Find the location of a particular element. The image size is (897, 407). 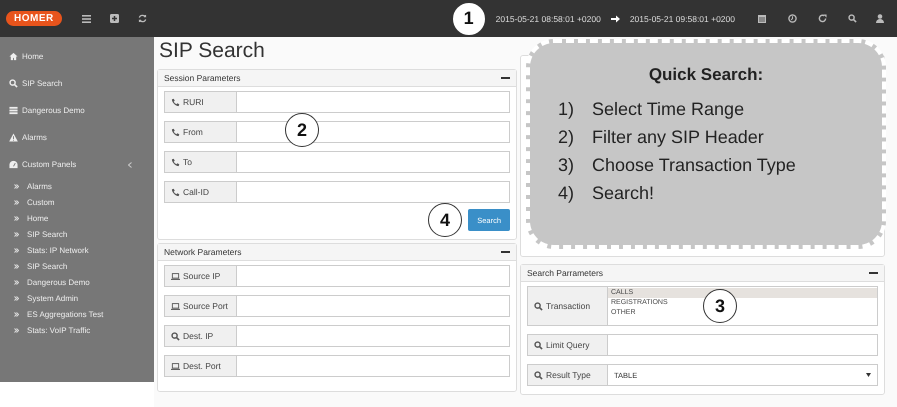

step-number: 4) is located at coordinates (567, 193).